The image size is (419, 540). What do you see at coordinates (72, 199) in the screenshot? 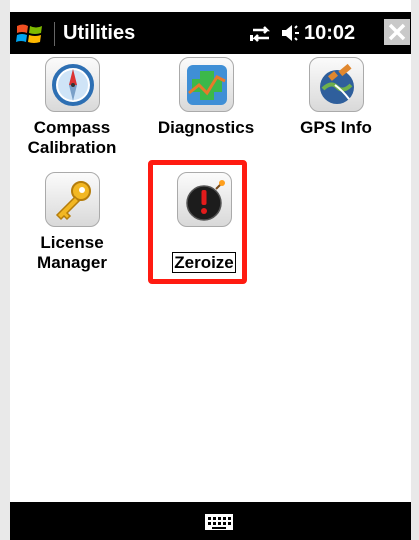
I see `key-icon` at bounding box center [72, 199].